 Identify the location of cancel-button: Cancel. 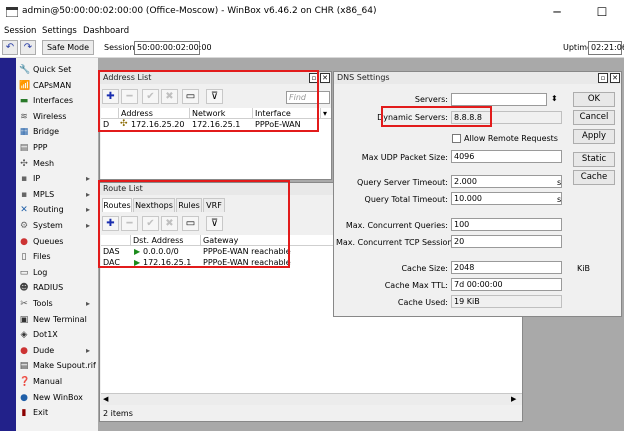
(594, 117).